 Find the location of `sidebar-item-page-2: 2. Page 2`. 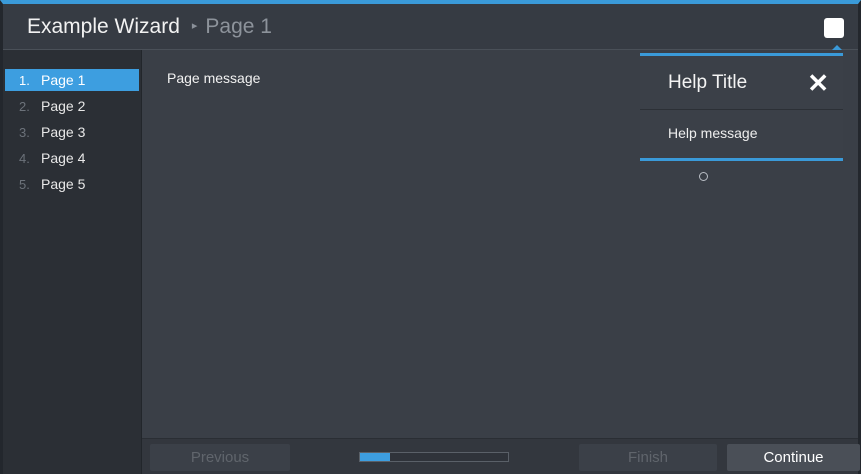

sidebar-item-page-2: 2. Page 2 is located at coordinates (72, 106).